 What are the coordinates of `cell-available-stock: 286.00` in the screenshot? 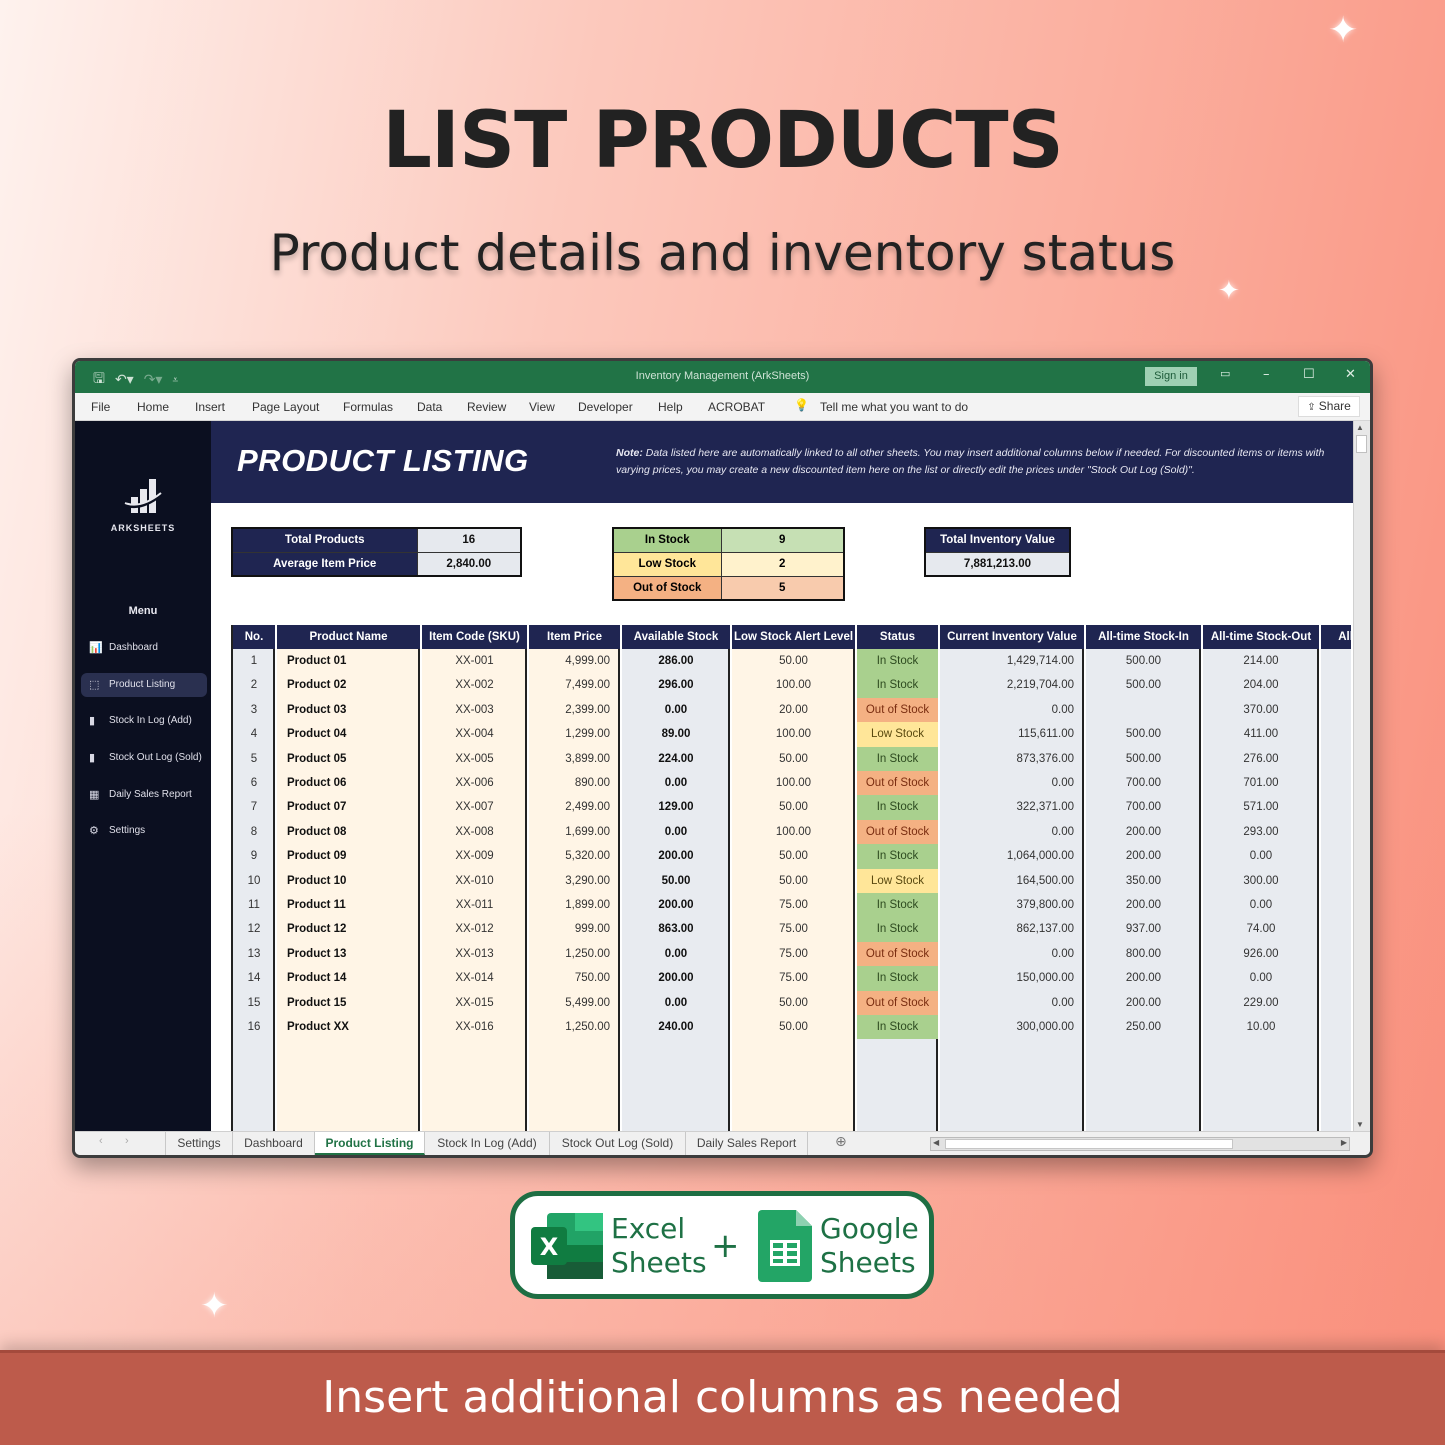 It's located at (676, 661).